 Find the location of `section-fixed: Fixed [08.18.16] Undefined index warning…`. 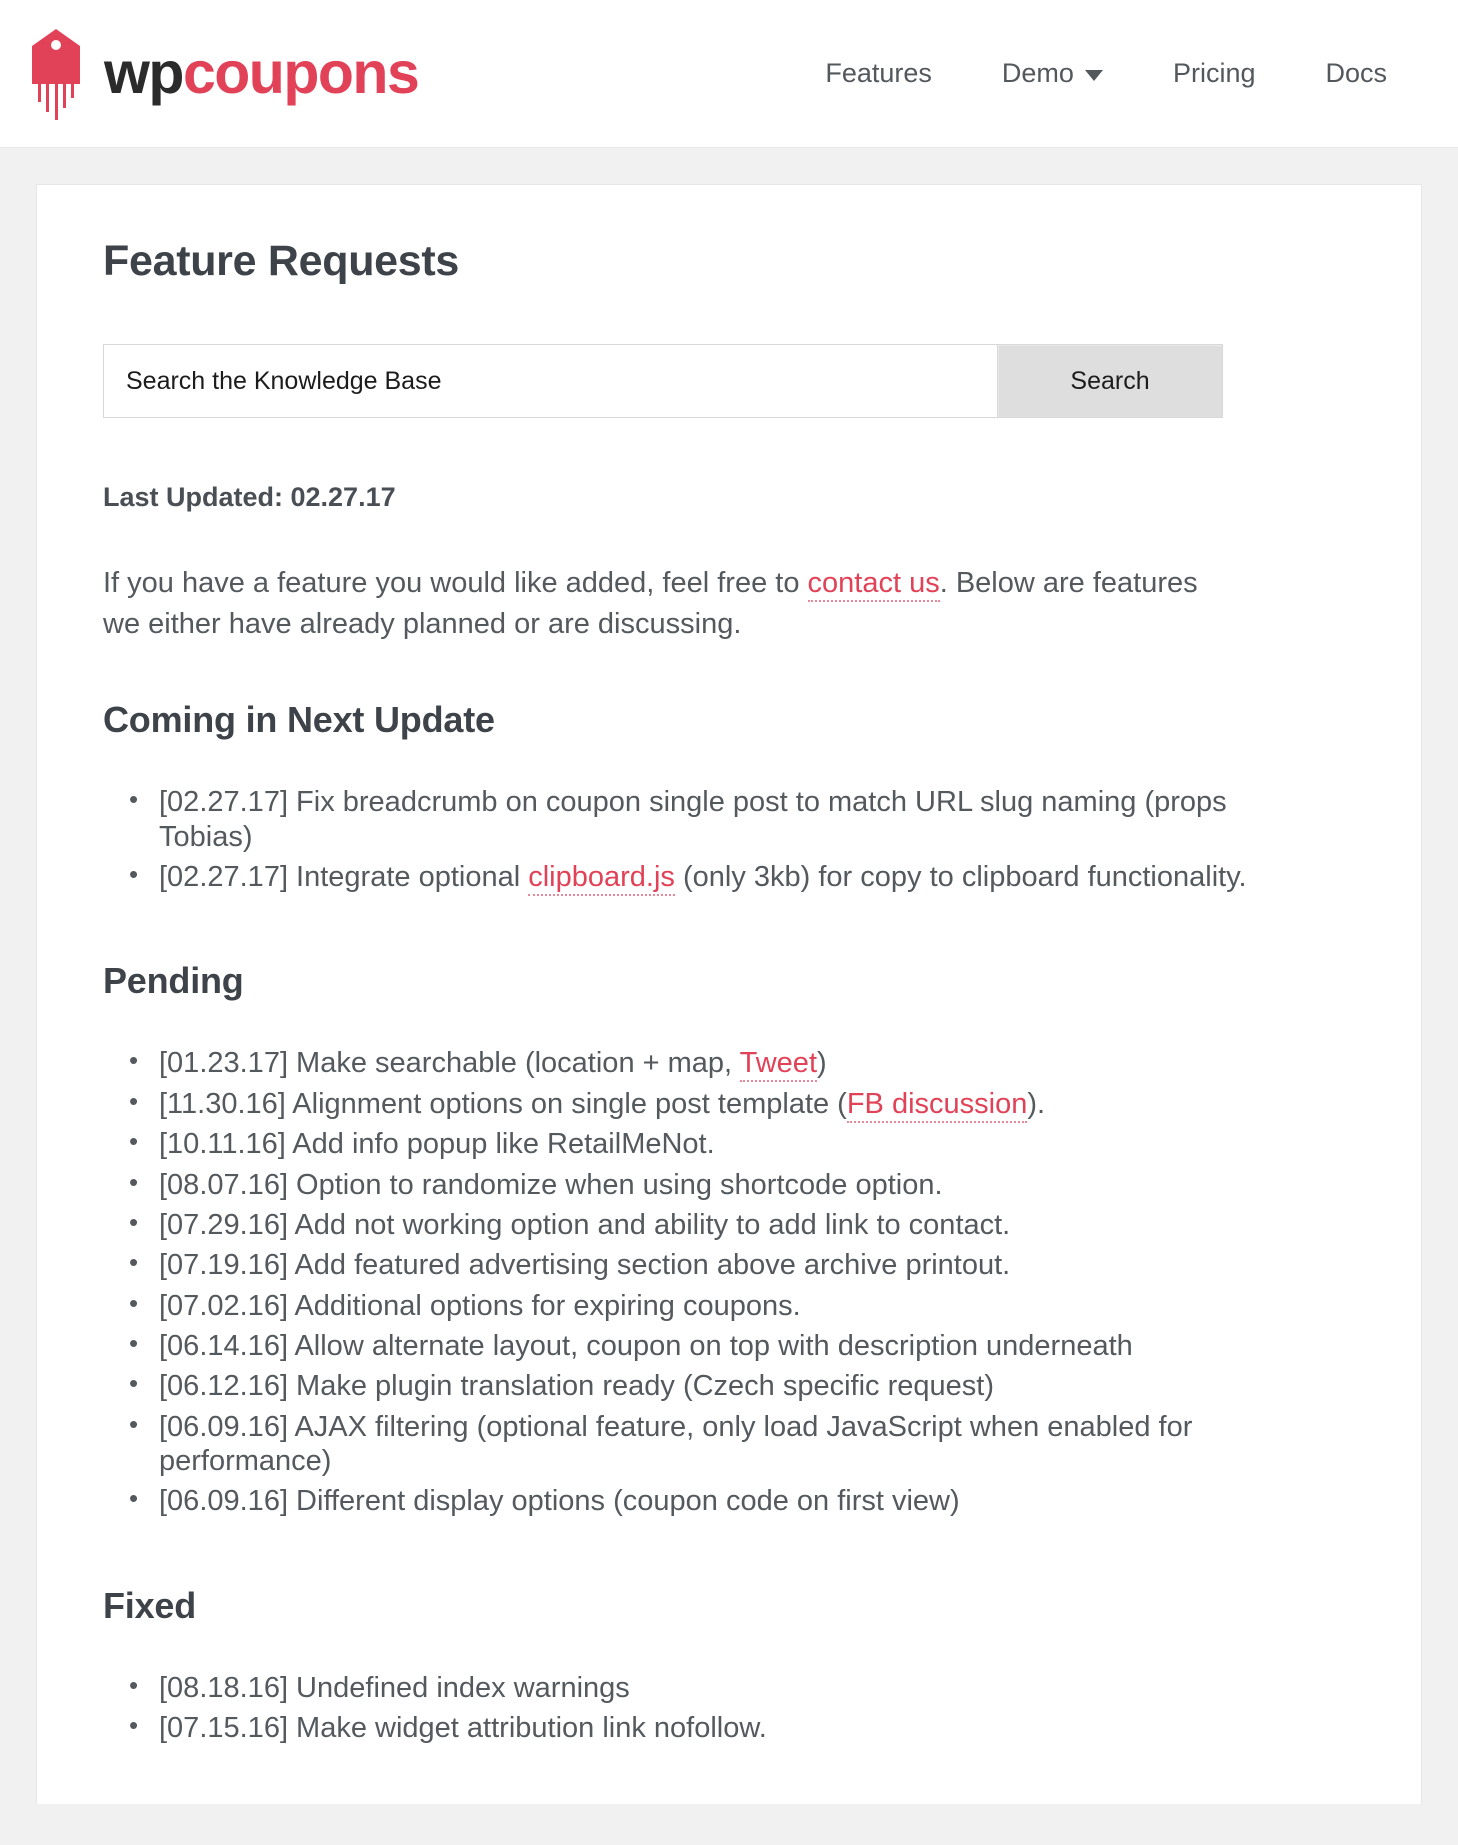

section-fixed: Fixed [08.18.16] Undefined index warning… is located at coordinates (729, 1665).